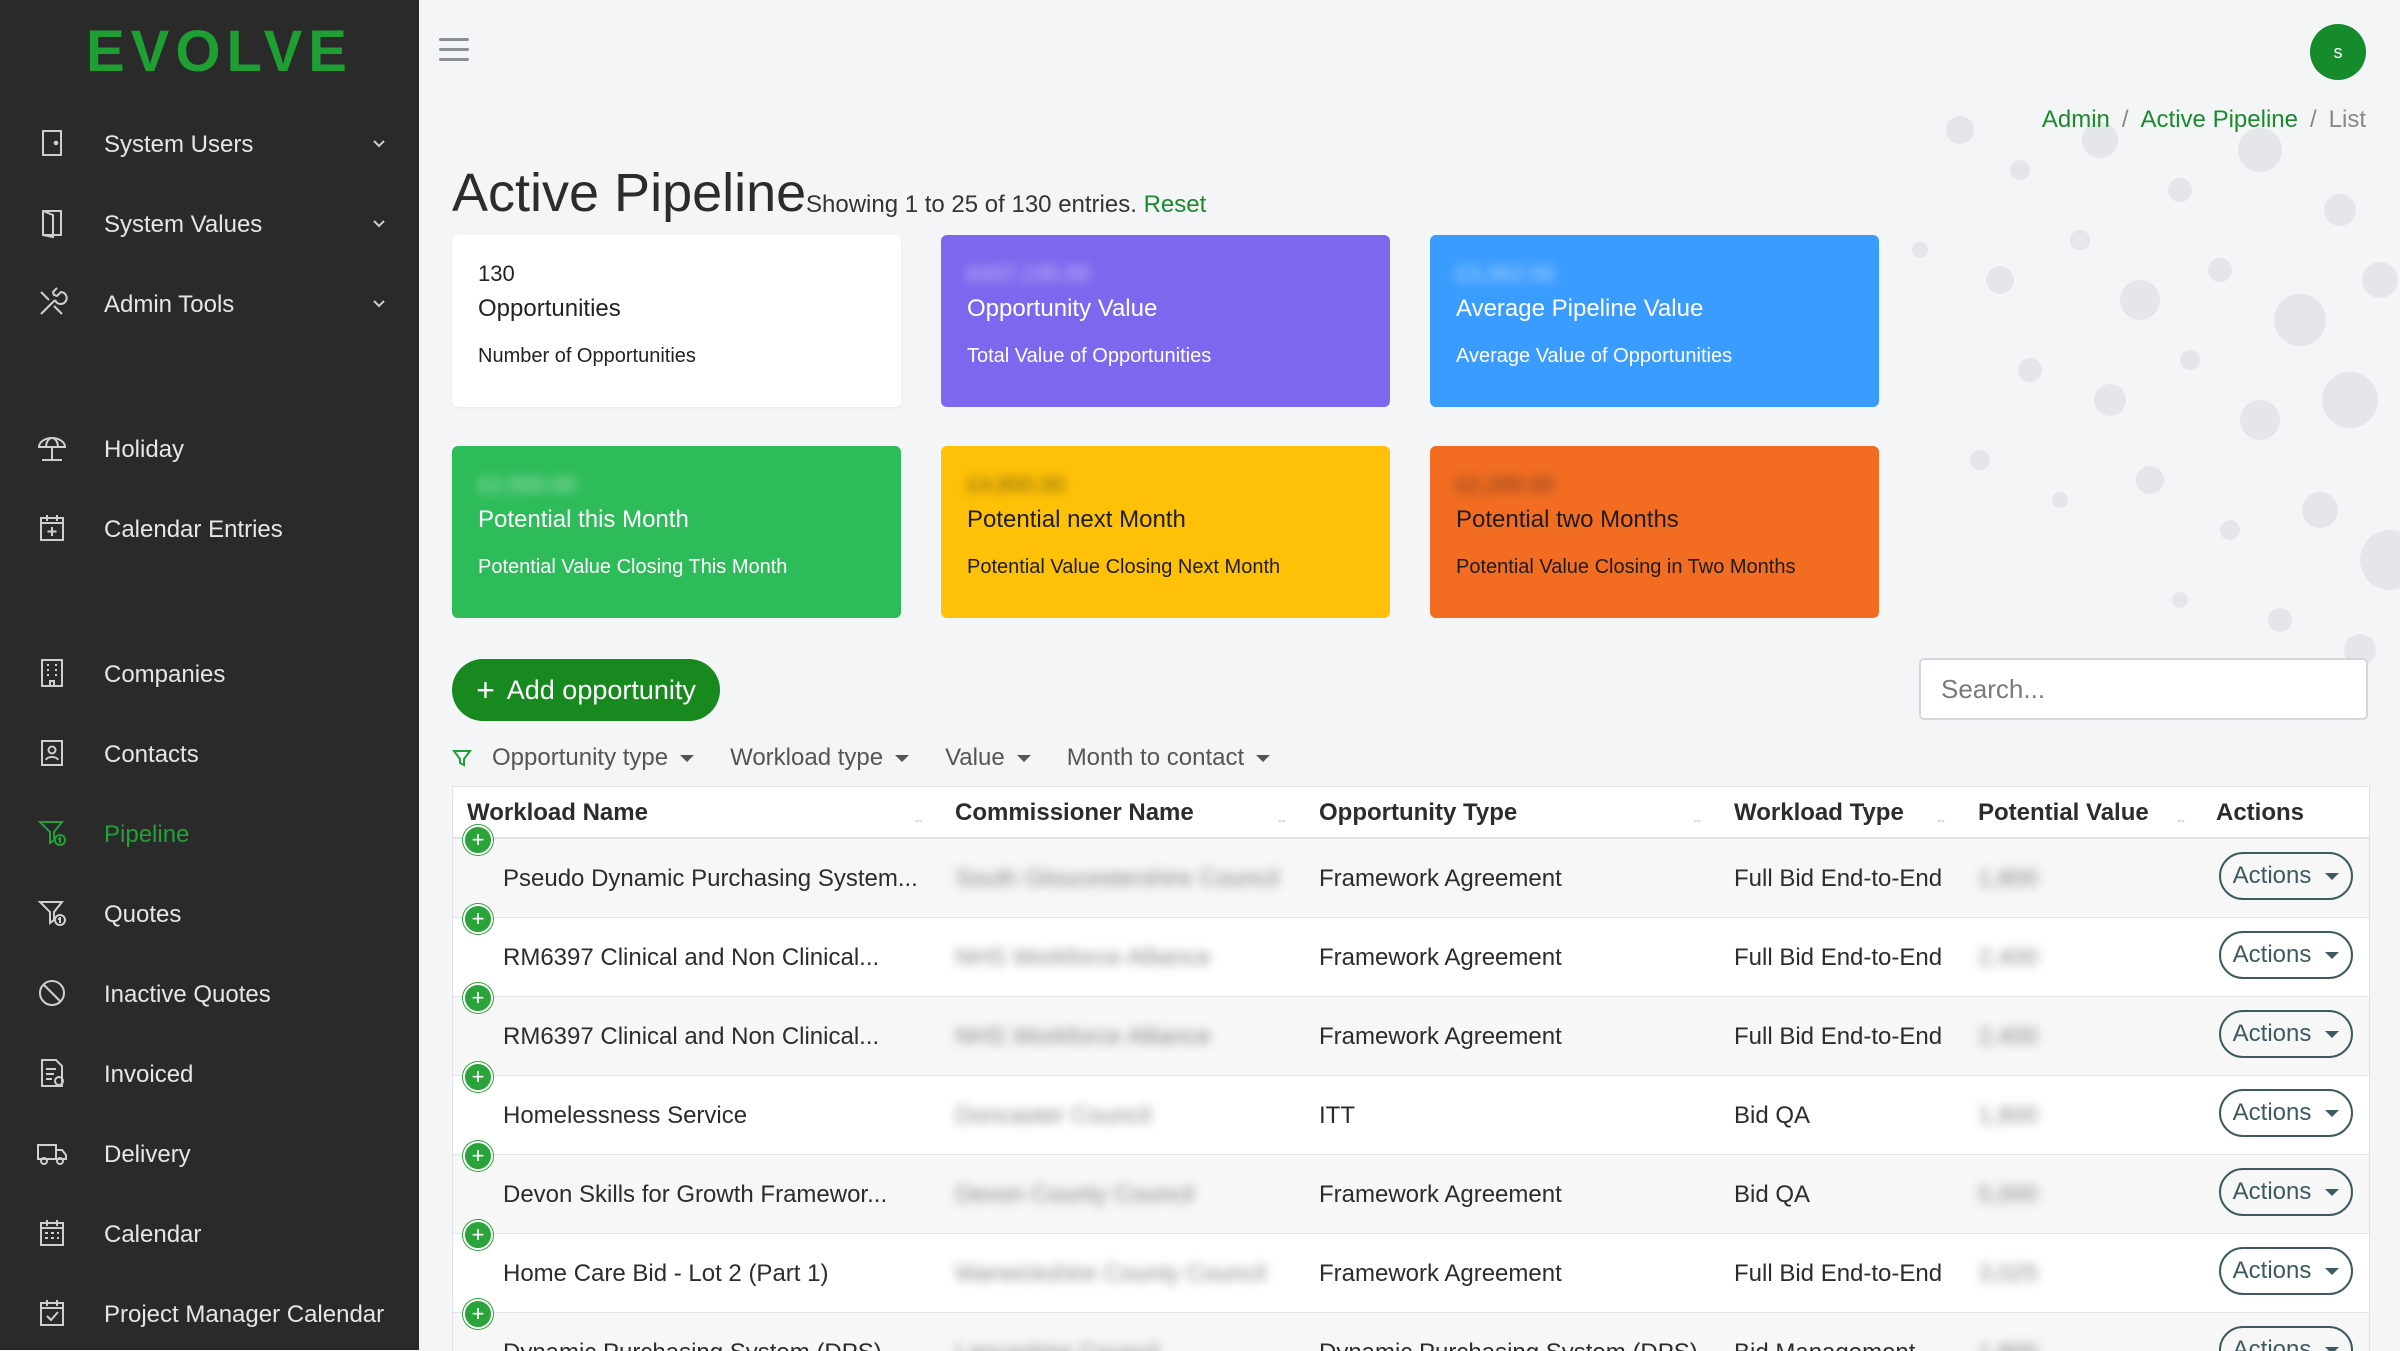 This screenshot has height=1351, width=2400. Describe the element at coordinates (2063, 813) in the screenshot. I see `column-header-potential-value: Potential Value` at that location.